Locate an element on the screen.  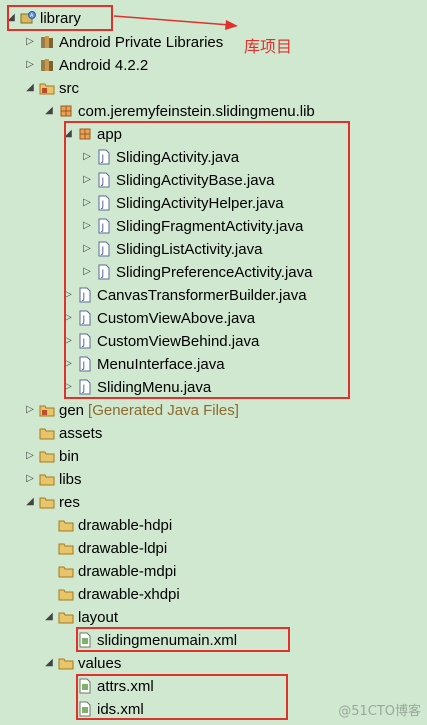
tree-item: ◢ res is located at coordinates (52, 502).